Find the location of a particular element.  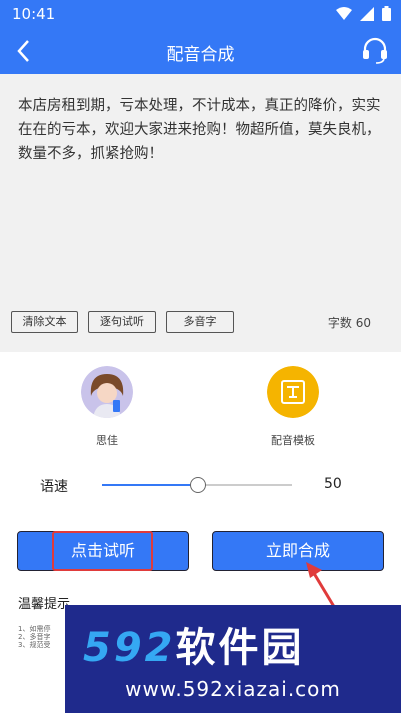

watermark-logo-text: 软件园 is located at coordinates (240, 648).